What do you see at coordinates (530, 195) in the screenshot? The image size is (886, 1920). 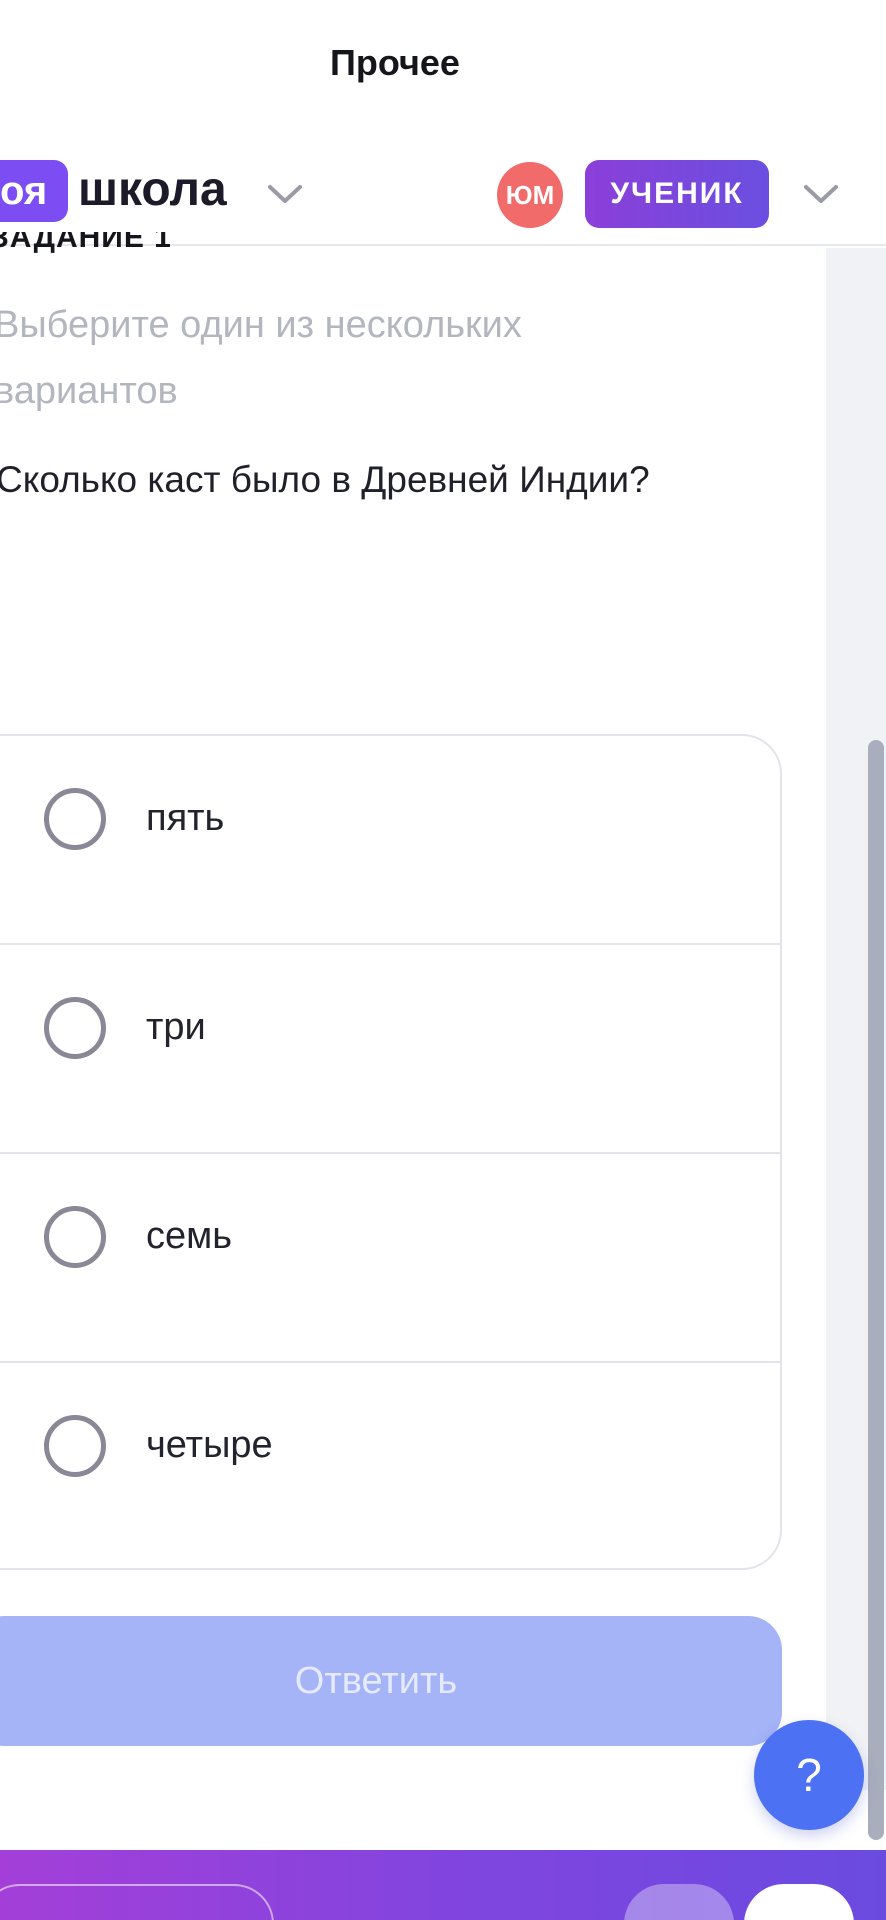 I see `avatar: ЮМ` at bounding box center [530, 195].